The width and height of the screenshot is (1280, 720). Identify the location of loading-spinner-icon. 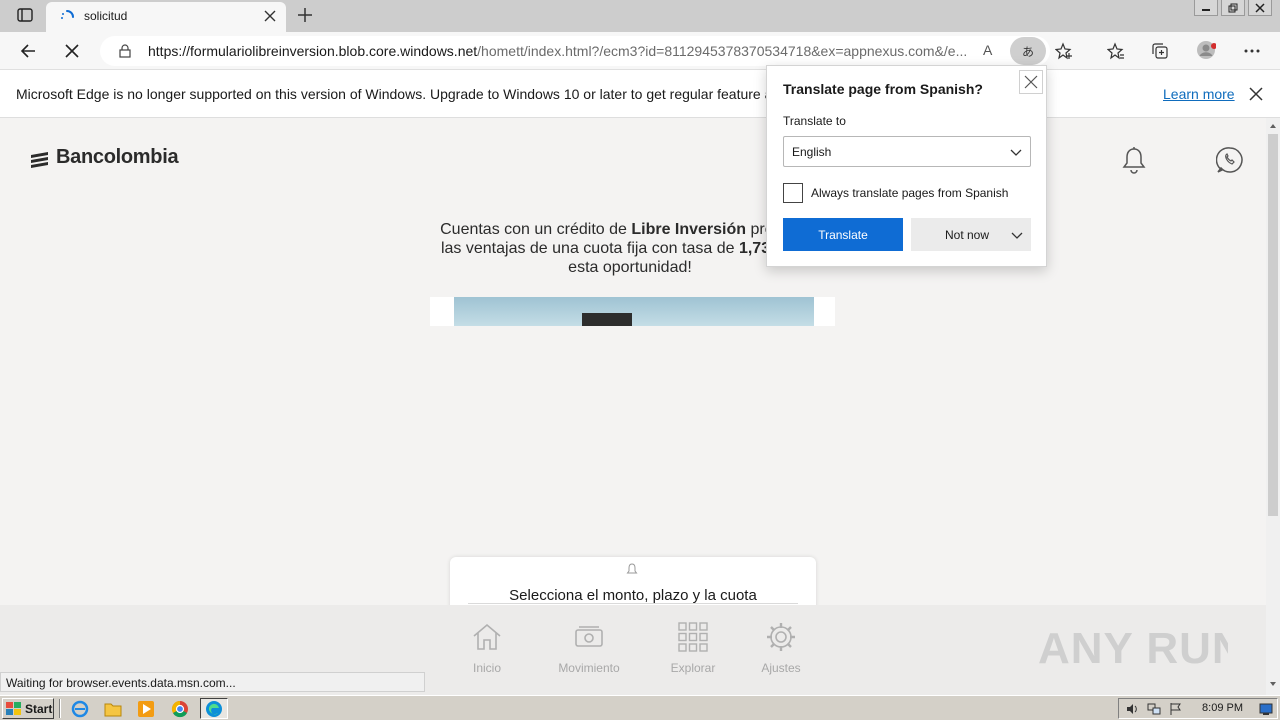
(67, 14).